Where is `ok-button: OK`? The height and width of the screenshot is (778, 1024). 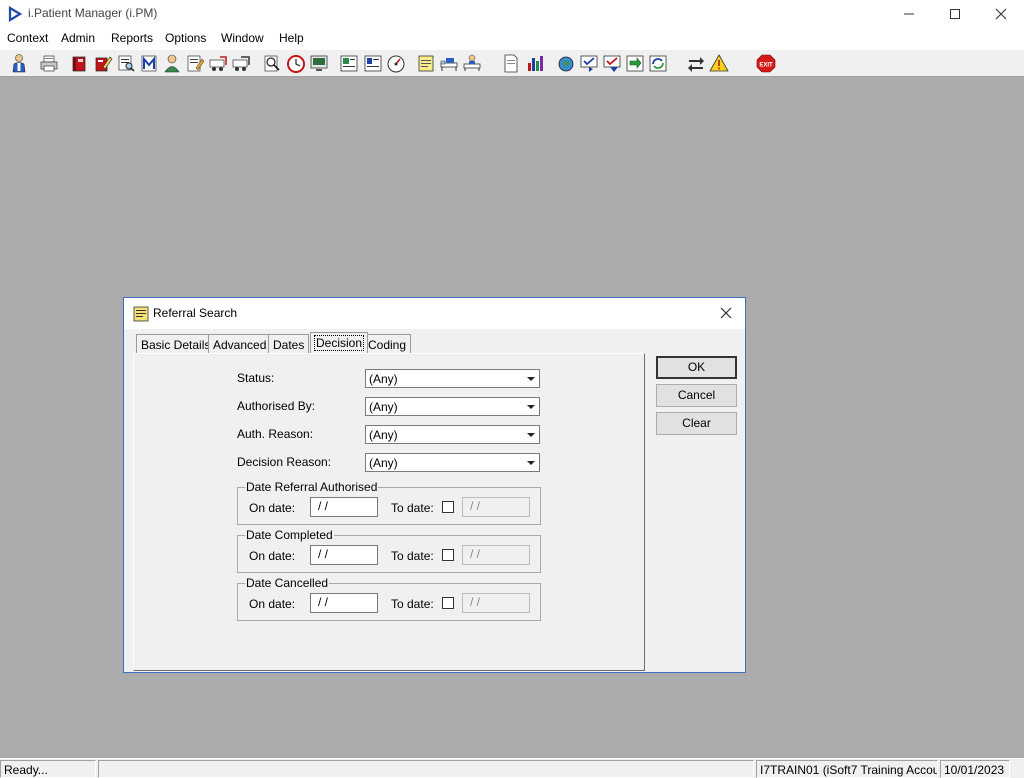 ok-button: OK is located at coordinates (696, 367).